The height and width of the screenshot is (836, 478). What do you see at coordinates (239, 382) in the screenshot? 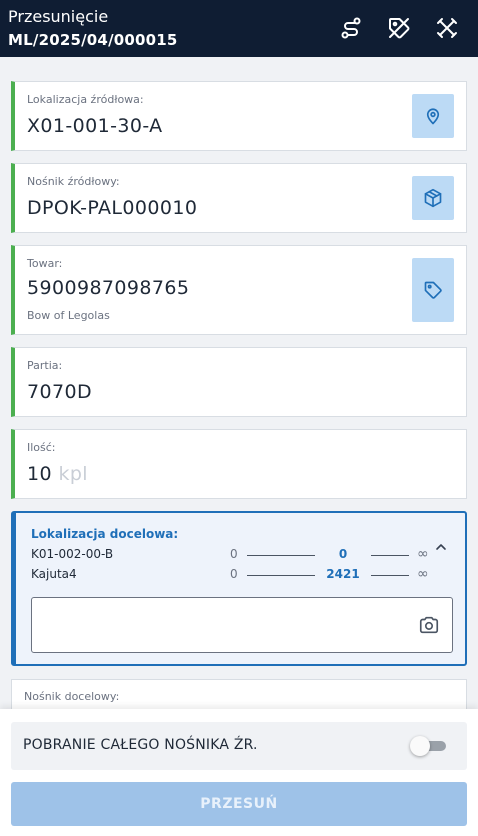
I see `batch-field: Partia: 7070D` at bounding box center [239, 382].